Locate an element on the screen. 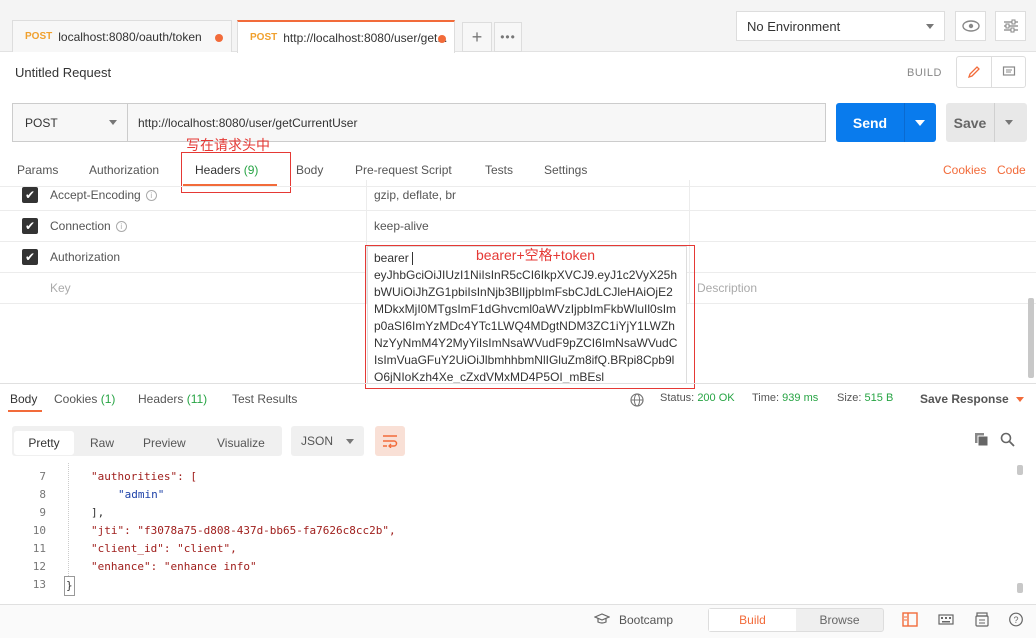 This screenshot has width=1036, height=638. build-toggle: Build is located at coordinates (752, 620).